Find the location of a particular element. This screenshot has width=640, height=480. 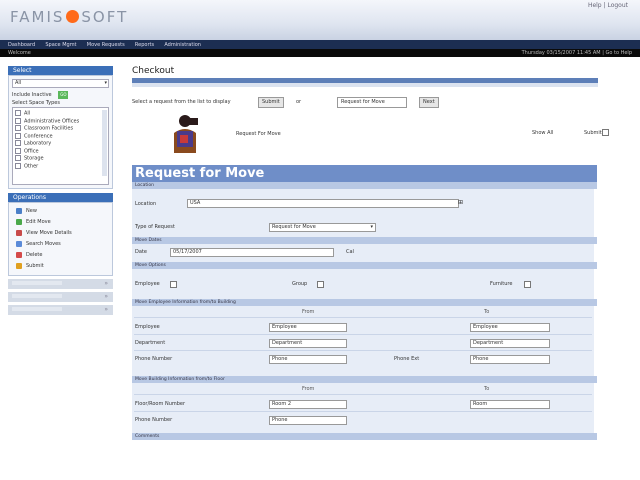

list-item: Other is located at coordinates (60, 166).